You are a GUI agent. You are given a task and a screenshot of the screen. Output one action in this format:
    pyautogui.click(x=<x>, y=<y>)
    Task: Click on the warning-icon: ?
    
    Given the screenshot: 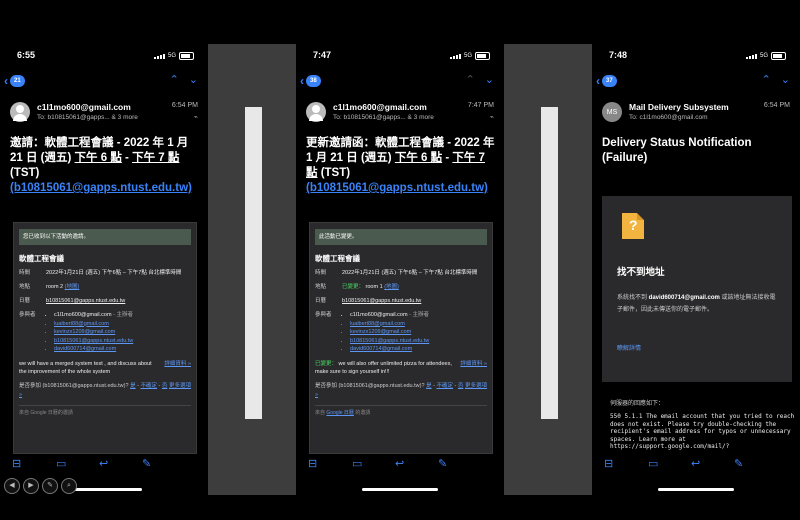 What is the action you would take?
    pyautogui.click(x=633, y=226)
    